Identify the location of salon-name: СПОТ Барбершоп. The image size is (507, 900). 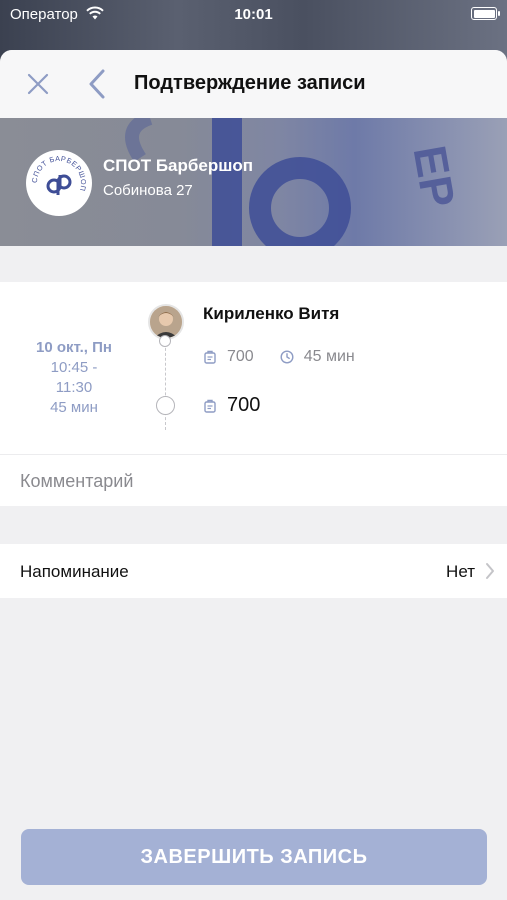
(178, 165).